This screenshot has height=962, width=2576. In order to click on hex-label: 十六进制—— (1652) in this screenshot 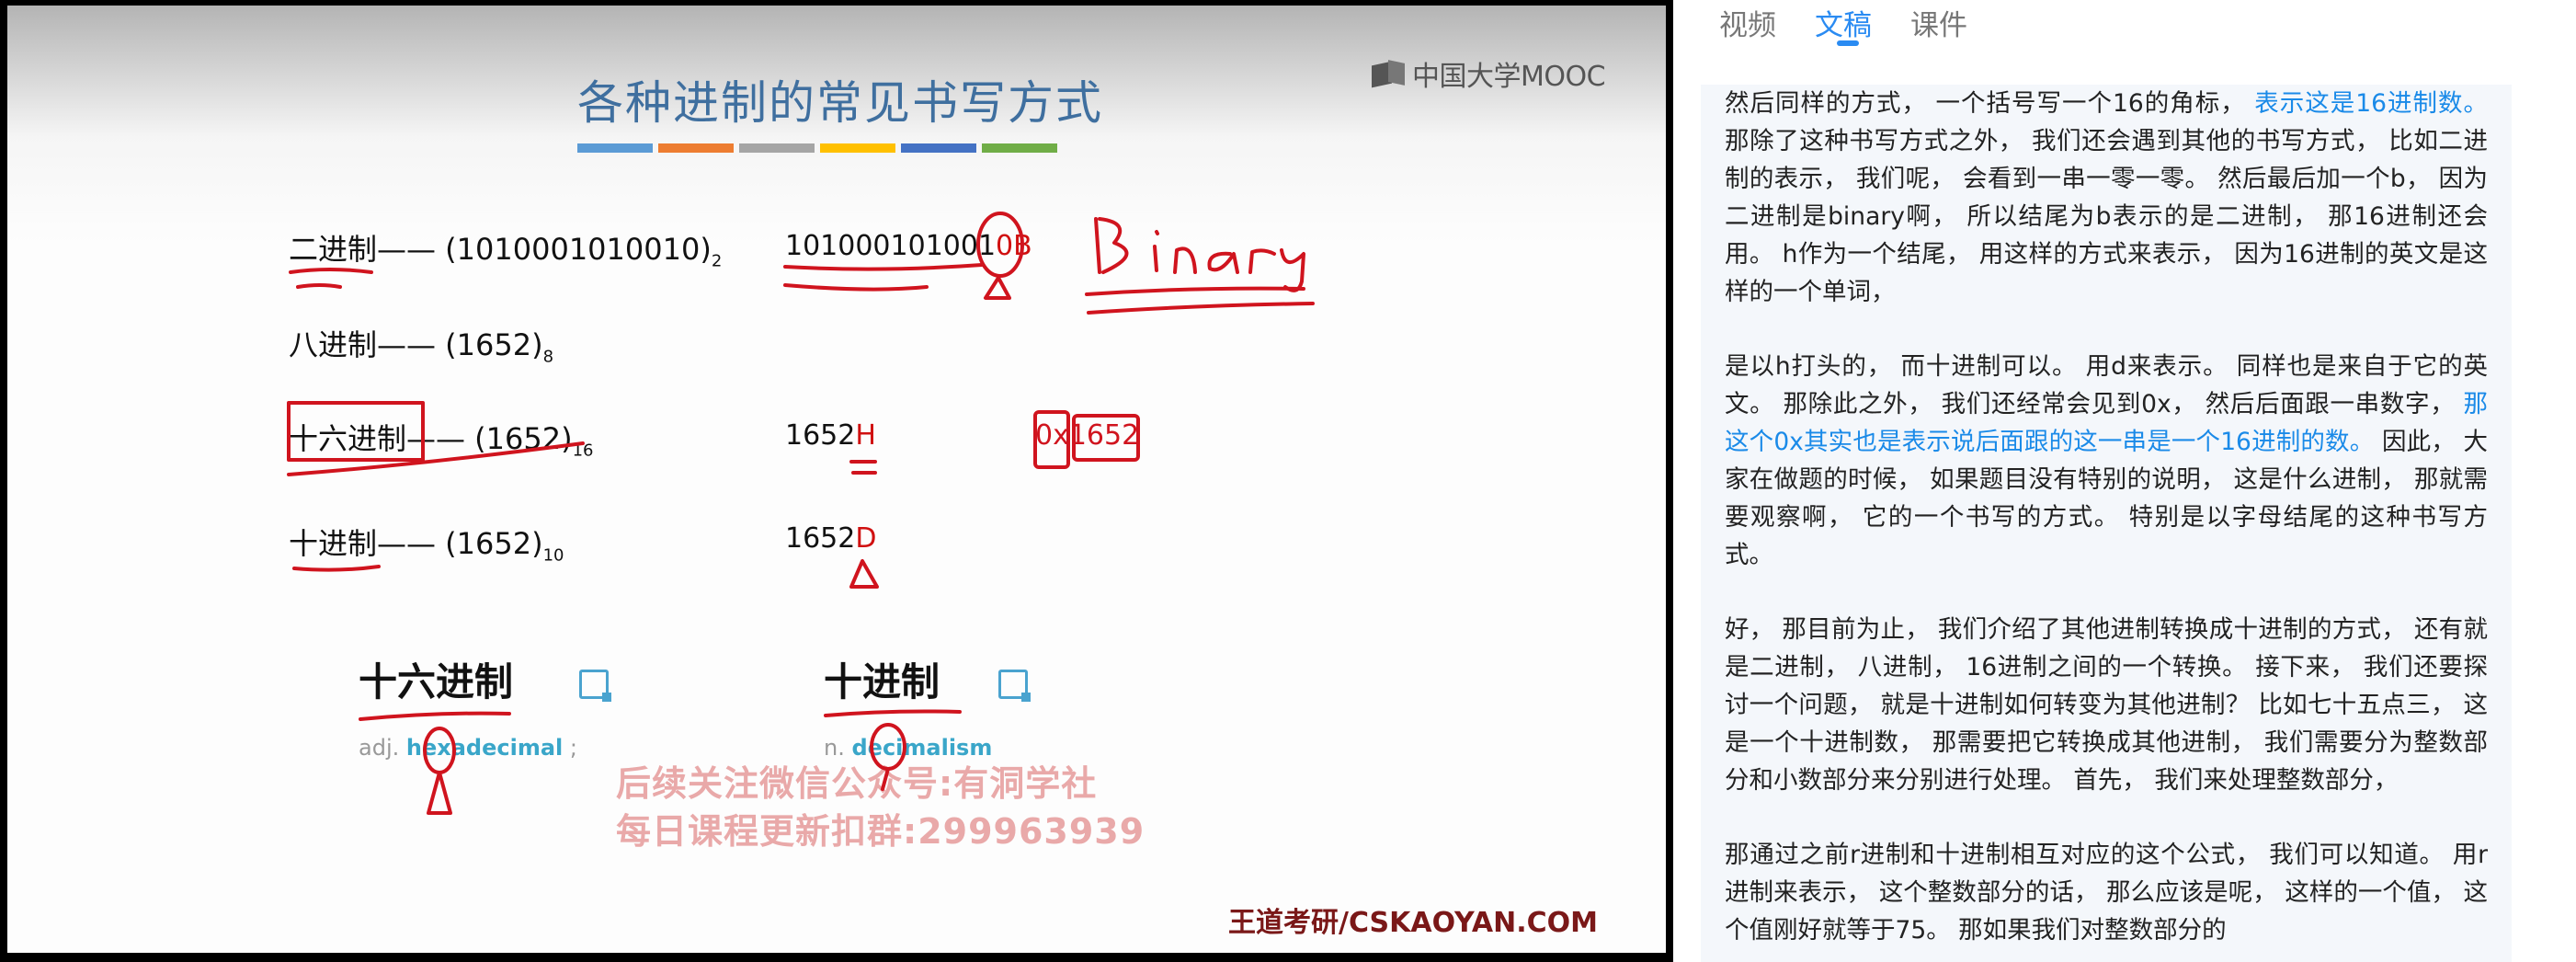, I will do `click(431, 438)`.